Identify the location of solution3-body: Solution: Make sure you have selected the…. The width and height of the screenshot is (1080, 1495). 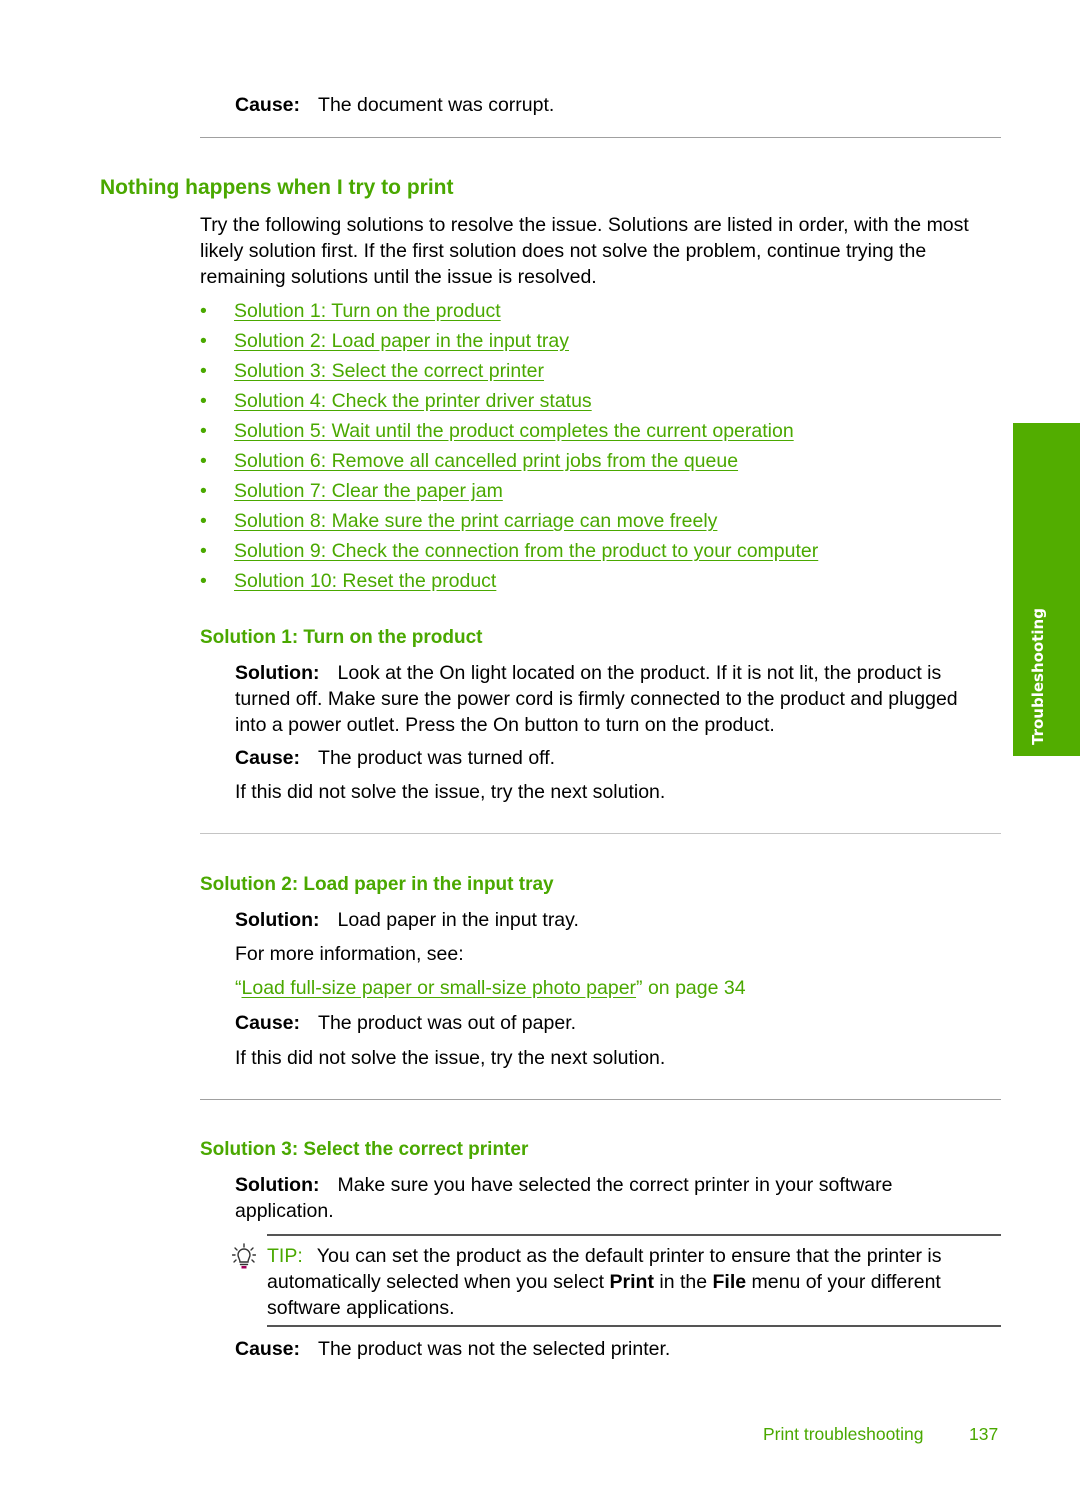
(563, 1198).